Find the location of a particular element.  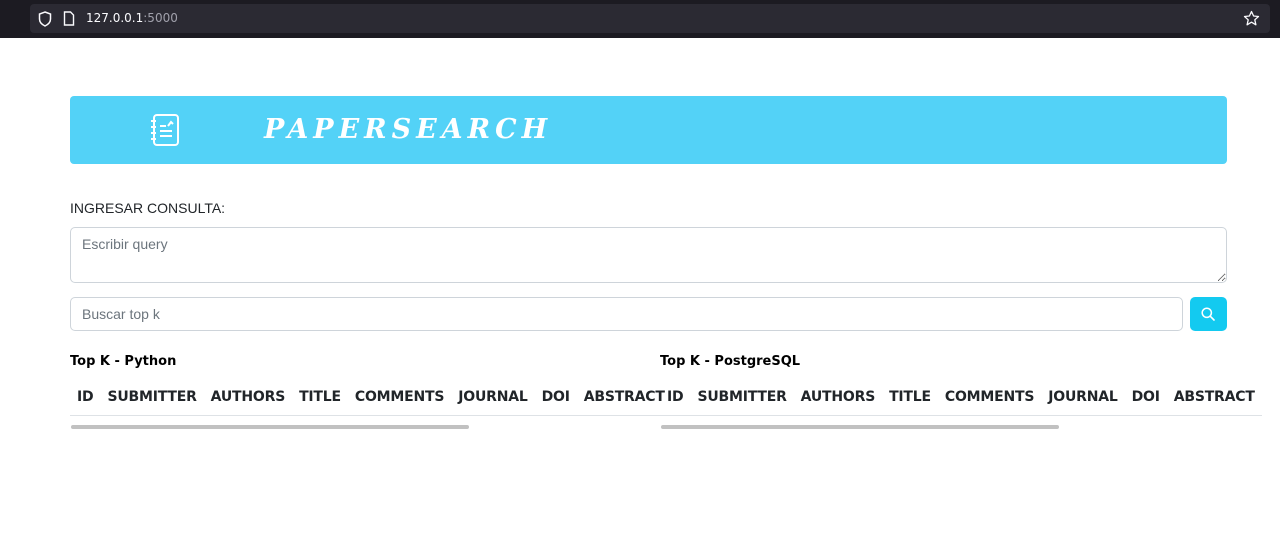

browser-toolbar: 127.0.0.1:5000 is located at coordinates (640, 19).